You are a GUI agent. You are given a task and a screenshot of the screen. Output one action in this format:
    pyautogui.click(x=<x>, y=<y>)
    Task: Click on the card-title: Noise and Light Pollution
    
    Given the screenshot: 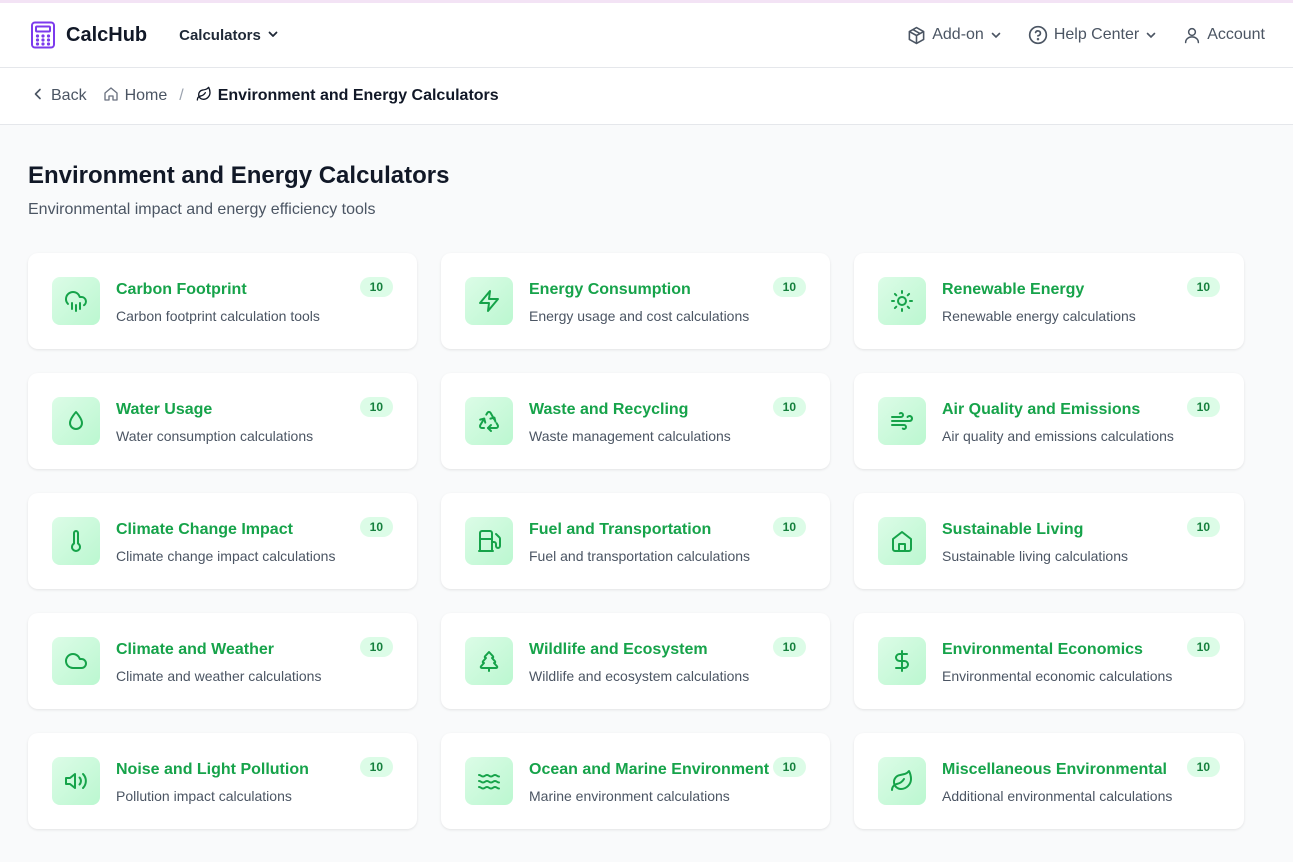 What is the action you would take?
    pyautogui.click(x=212, y=769)
    